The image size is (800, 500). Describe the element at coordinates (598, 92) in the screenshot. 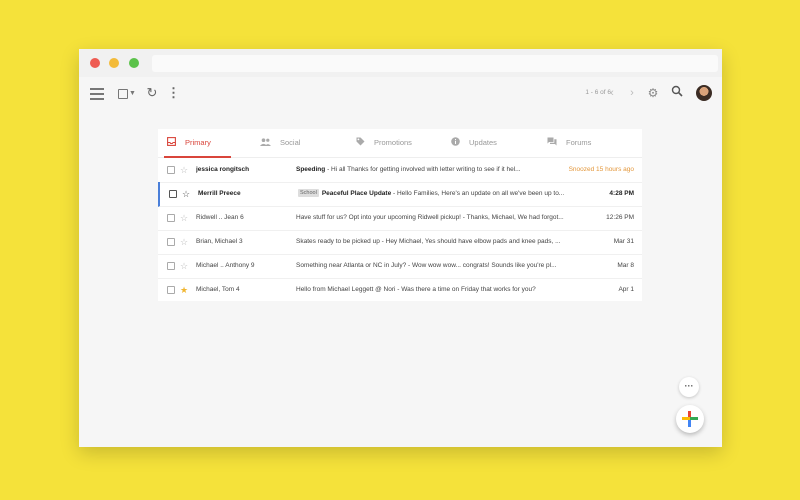

I see `pager-count: 1 - 6 of 6` at that location.